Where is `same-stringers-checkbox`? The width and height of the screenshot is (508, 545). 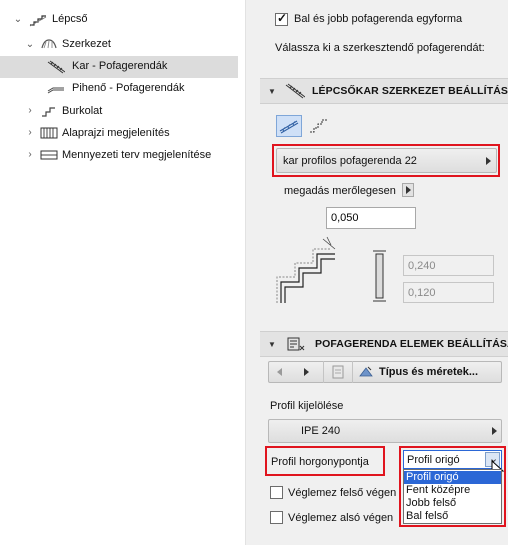
same-stringers-checkbox is located at coordinates (281, 18).